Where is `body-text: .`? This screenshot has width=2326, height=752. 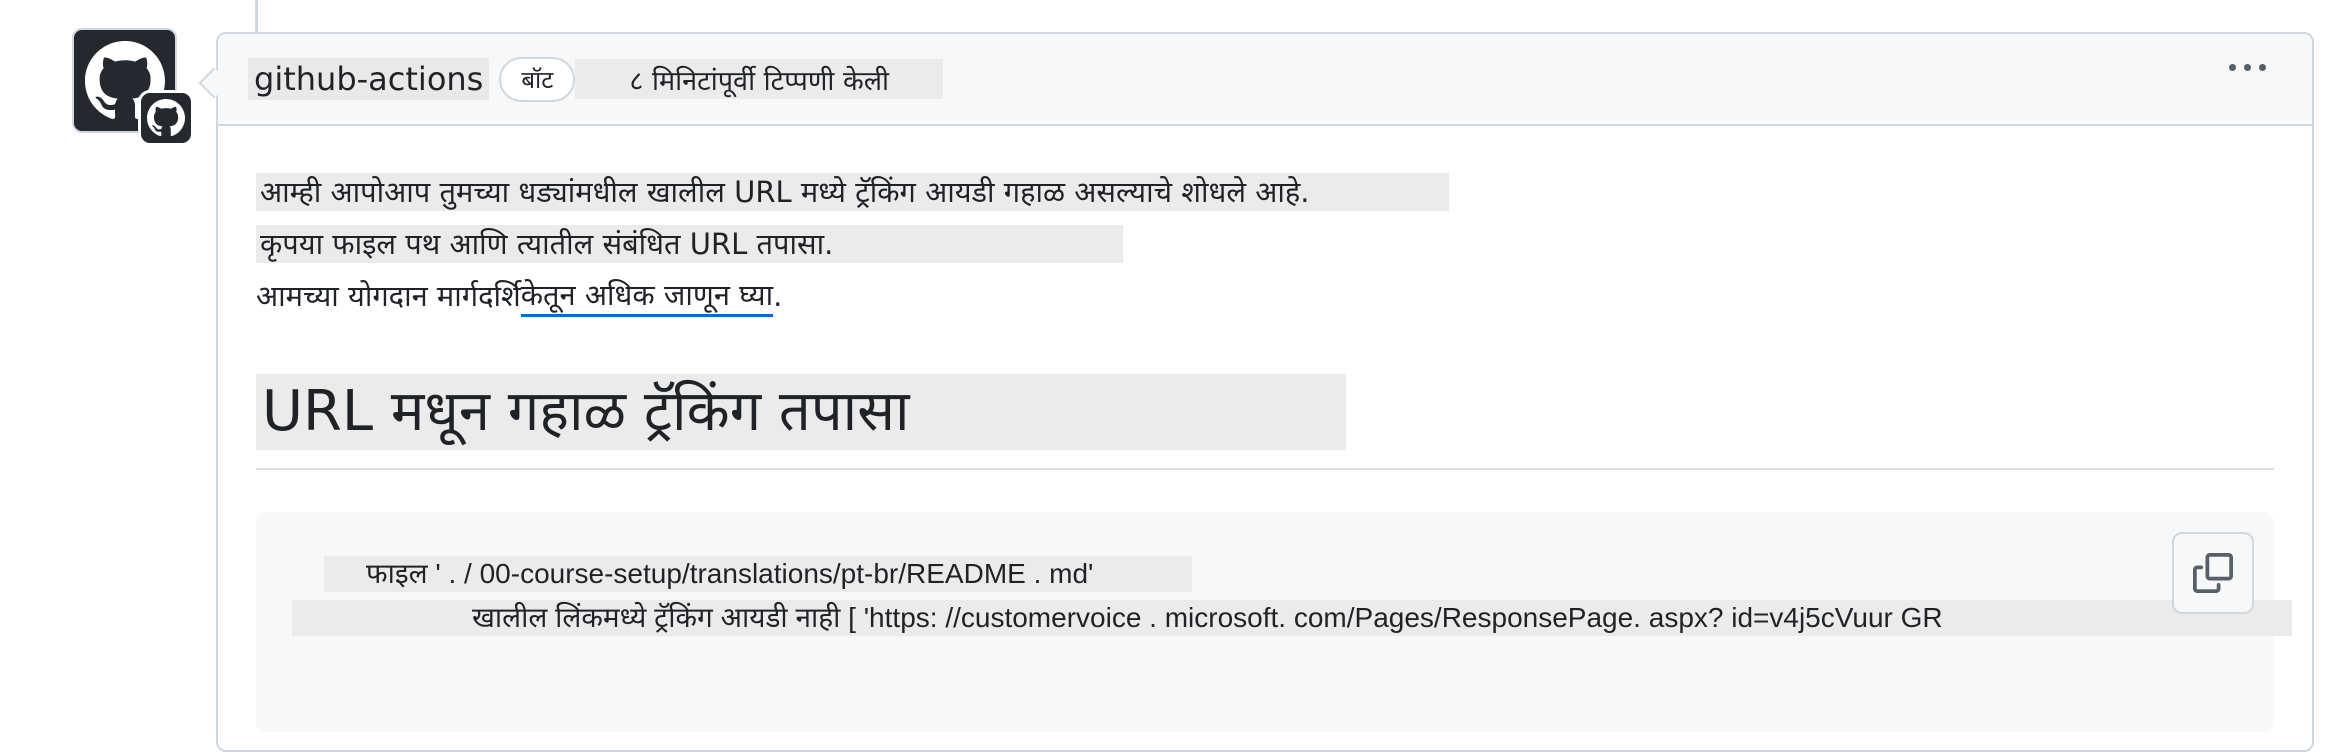
body-text: . is located at coordinates (778, 296).